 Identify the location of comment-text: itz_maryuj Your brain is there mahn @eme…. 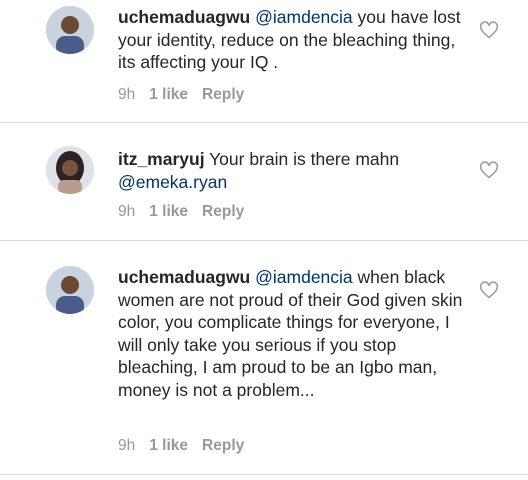
(290, 170).